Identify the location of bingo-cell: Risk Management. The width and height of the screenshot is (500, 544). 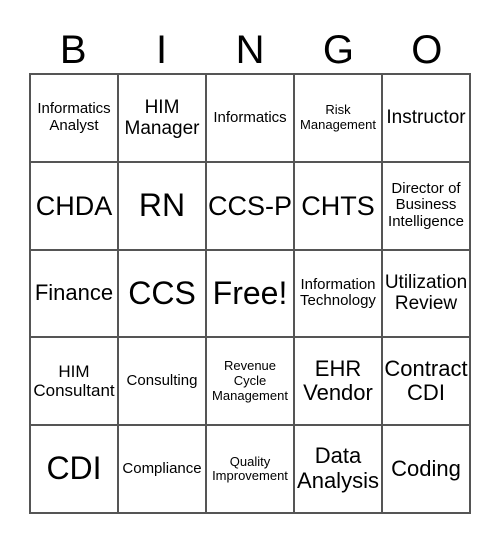
(338, 118).